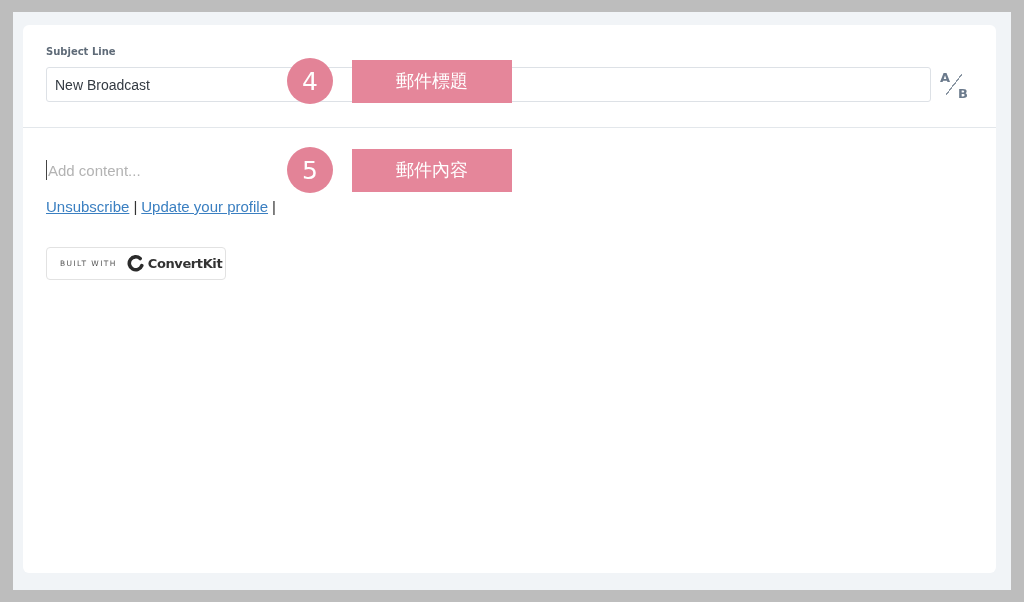  Describe the element at coordinates (135, 263) in the screenshot. I see `ring-logo-icon` at that location.